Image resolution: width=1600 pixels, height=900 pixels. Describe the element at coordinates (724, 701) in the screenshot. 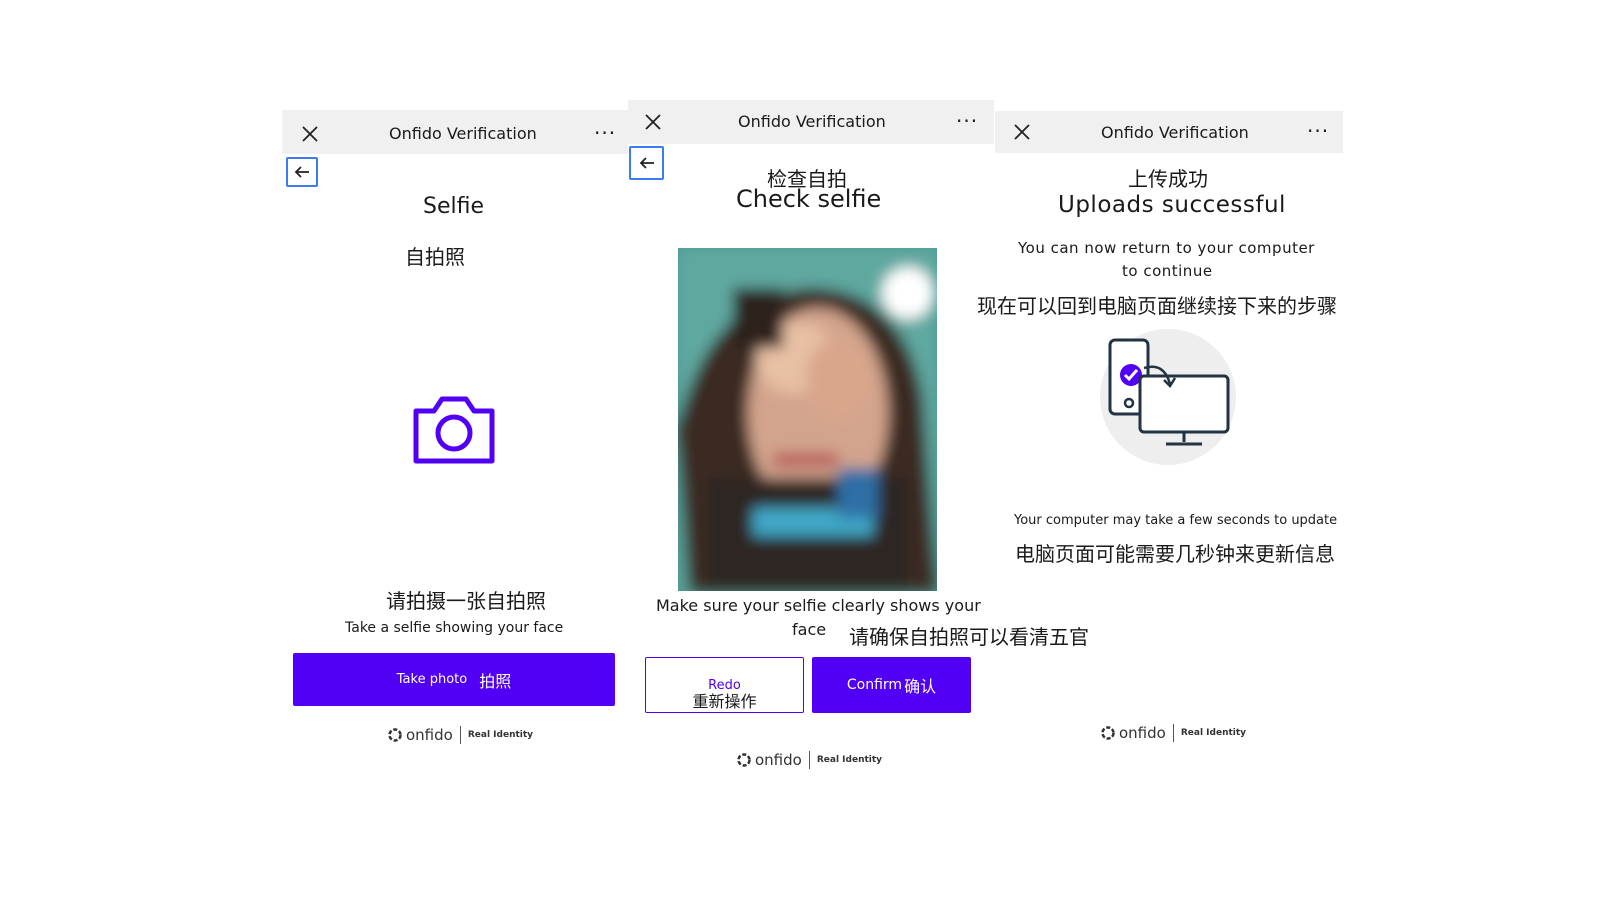

I see `redo-label-zh: 重新操作` at that location.